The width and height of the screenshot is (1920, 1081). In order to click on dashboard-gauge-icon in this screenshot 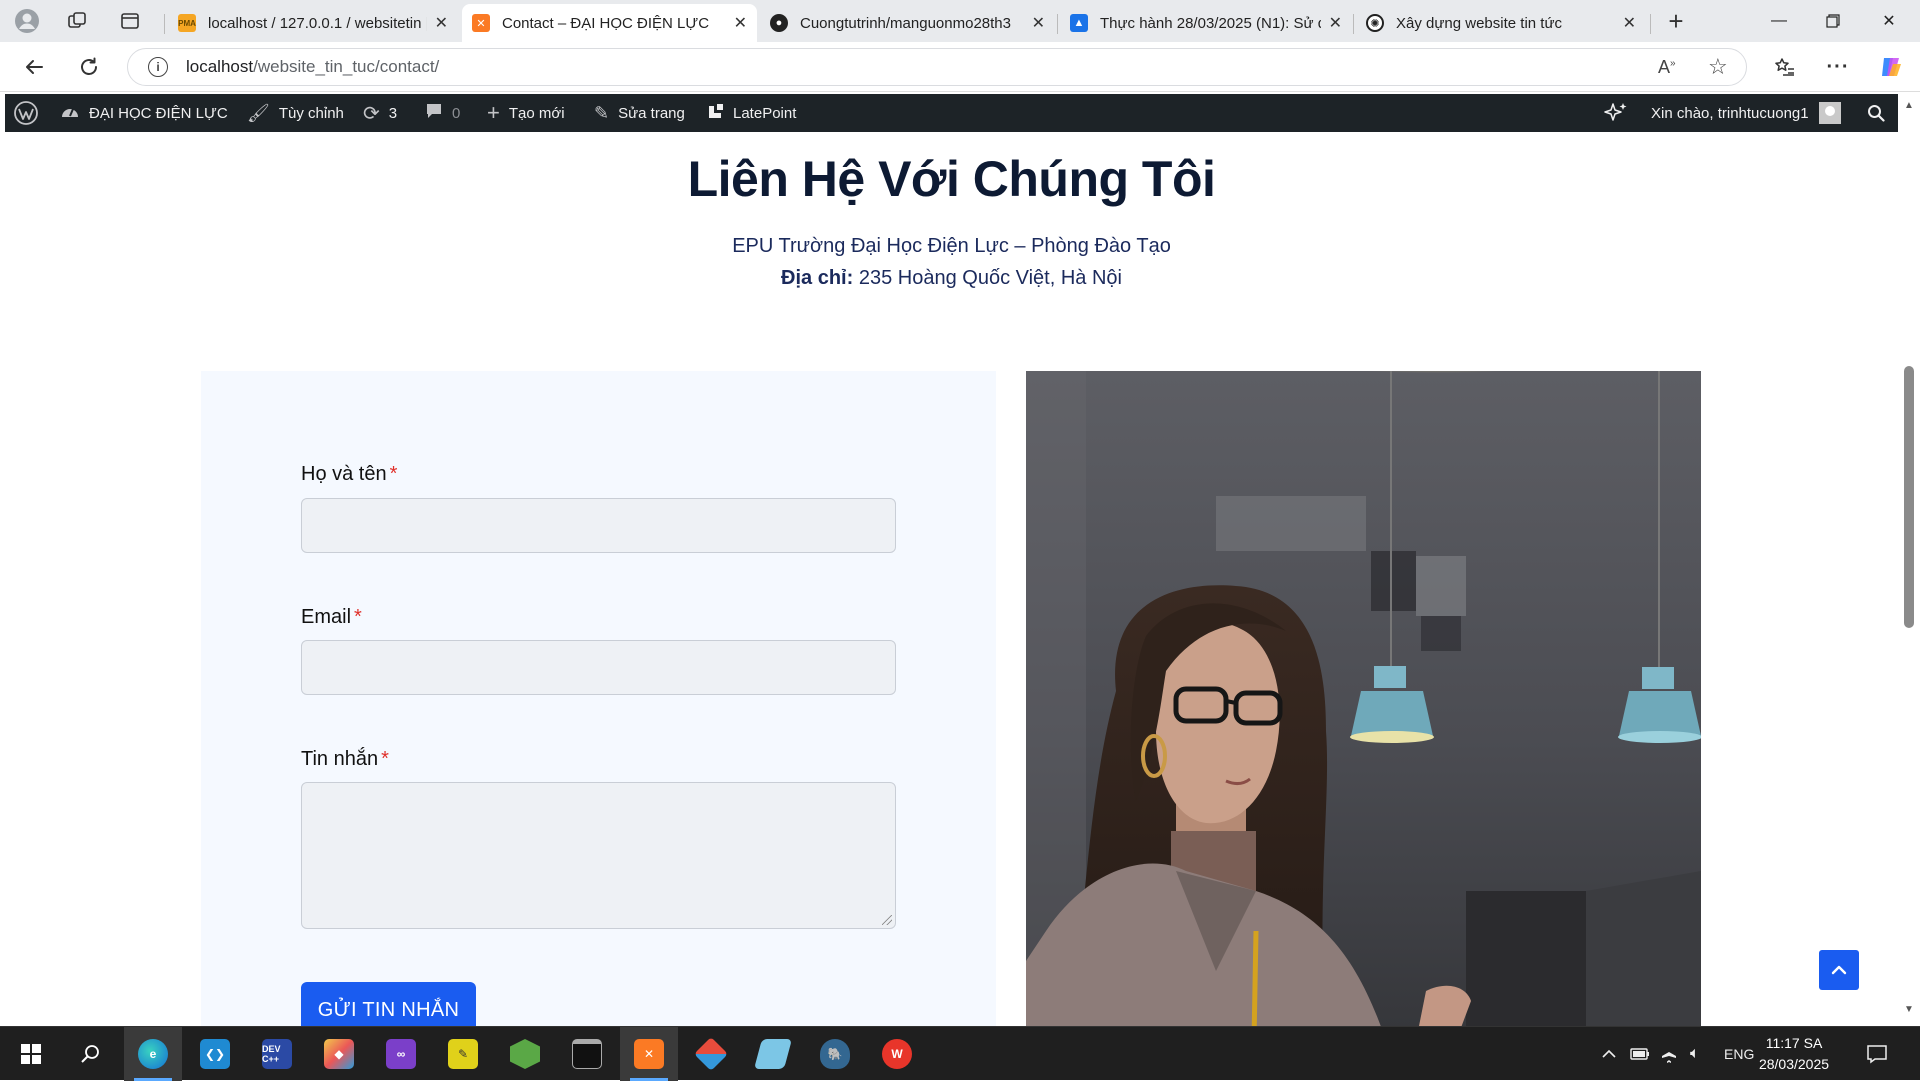, I will do `click(70, 113)`.